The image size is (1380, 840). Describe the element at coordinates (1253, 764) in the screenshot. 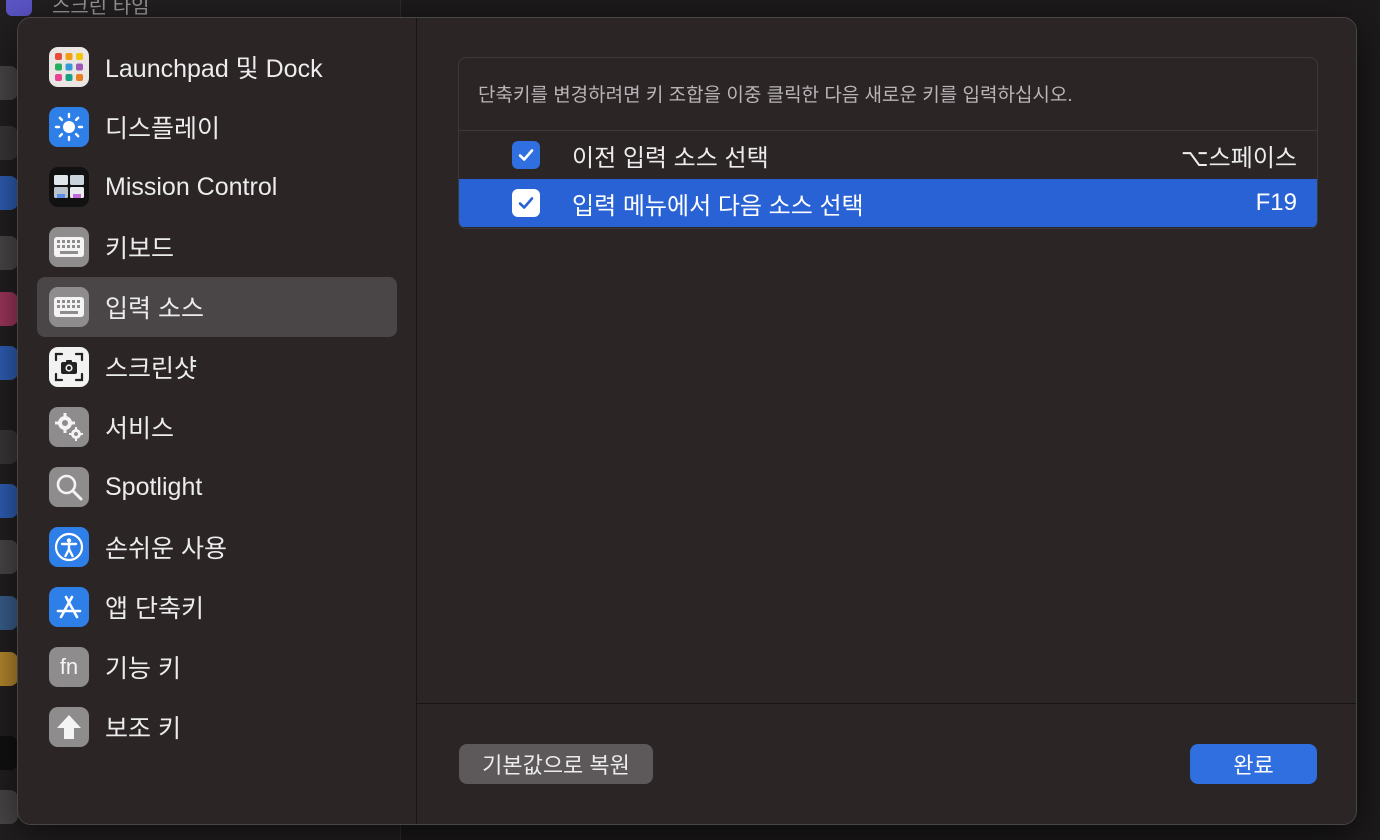

I see `done-button: 완료` at that location.